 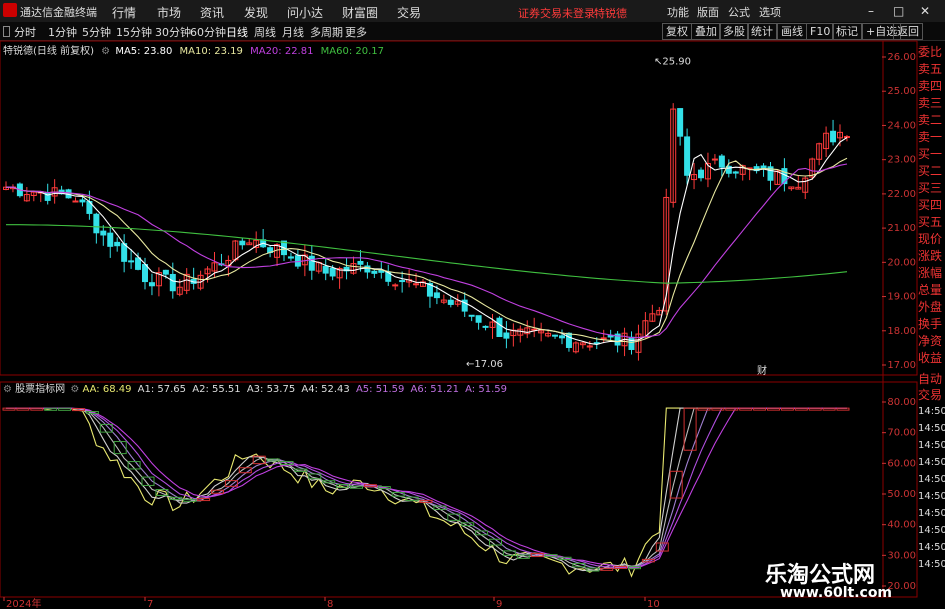 What do you see at coordinates (930, 69) in the screenshot?
I see `side-field-1: 卖五` at bounding box center [930, 69].